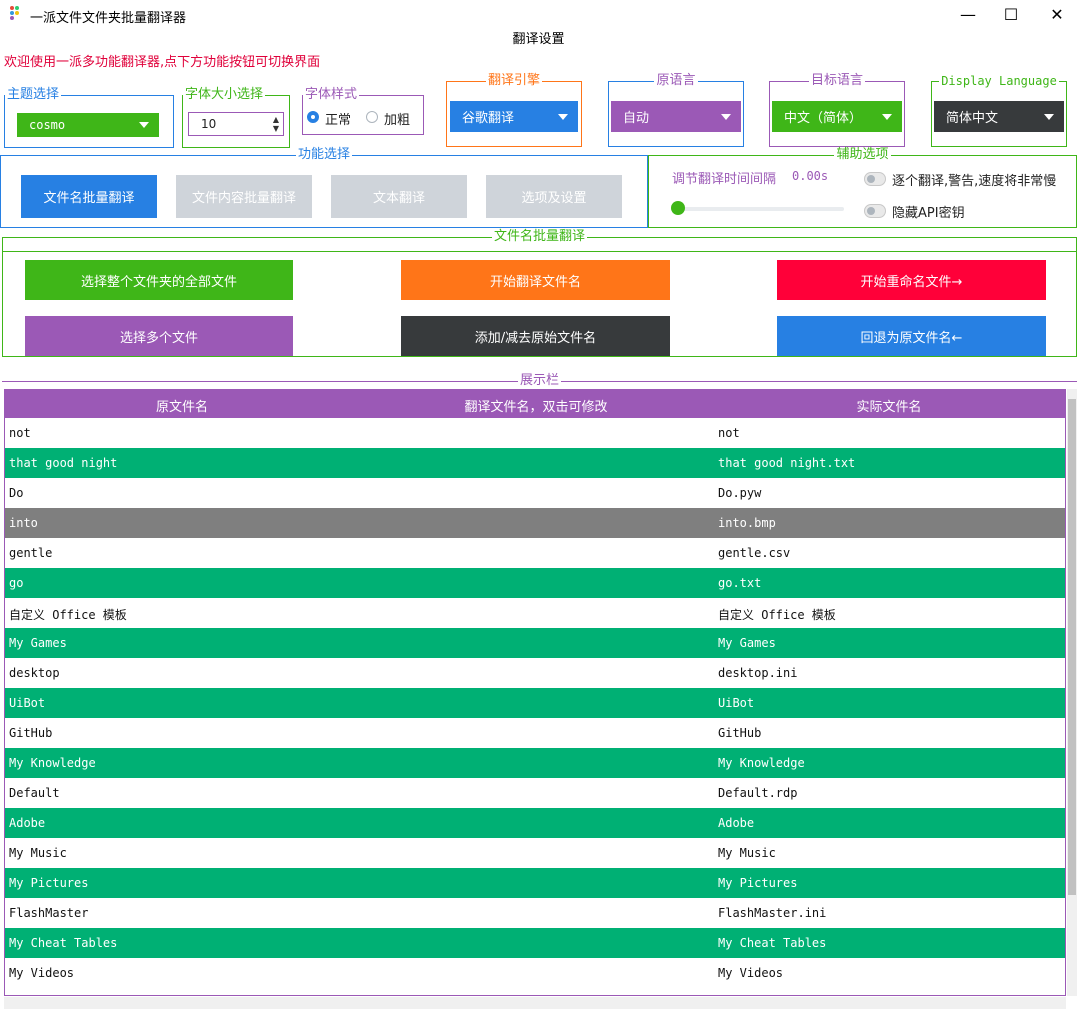  I want to click on target-lang-select: 中文（简体）, so click(837, 116).